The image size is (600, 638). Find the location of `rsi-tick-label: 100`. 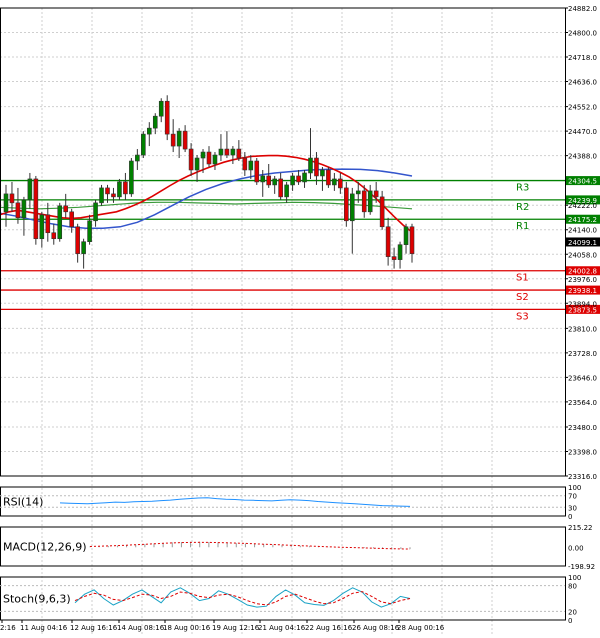

rsi-tick-label: 100 is located at coordinates (574, 488).